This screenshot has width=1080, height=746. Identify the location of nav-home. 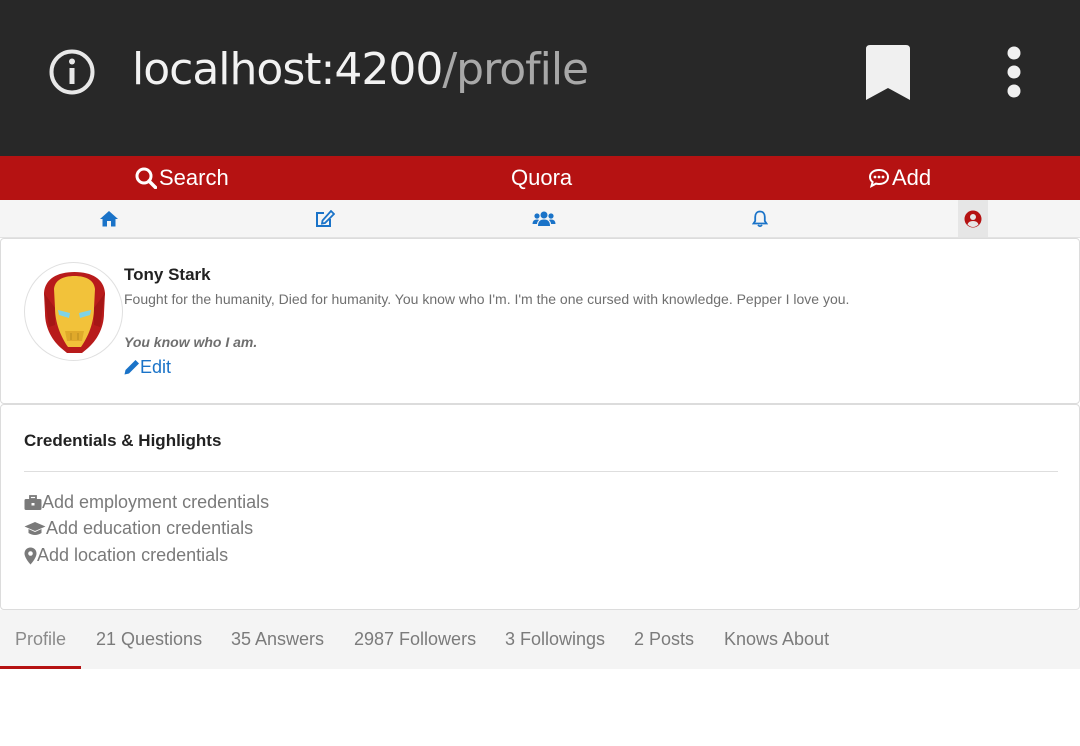
(109, 218).